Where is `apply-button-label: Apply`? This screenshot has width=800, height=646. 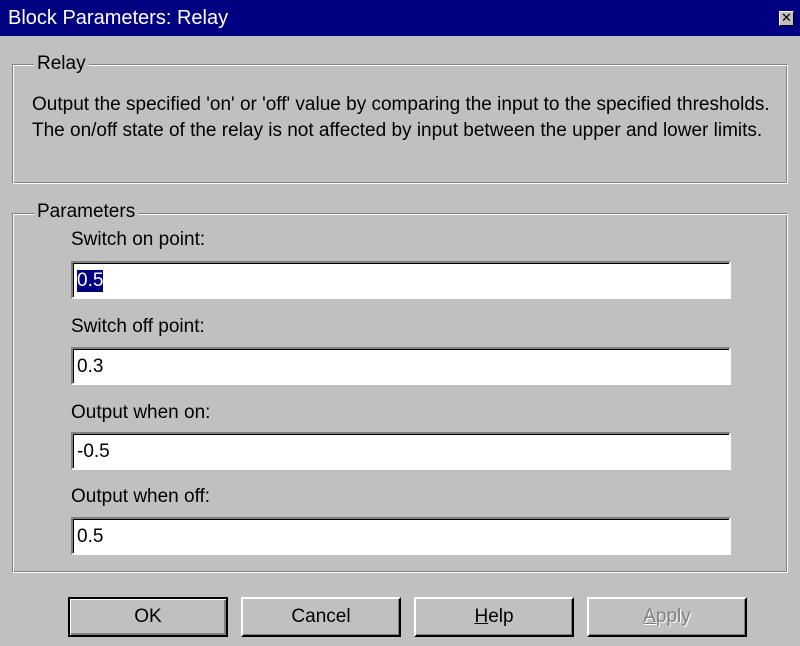
apply-button-label: Apply is located at coordinates (667, 616).